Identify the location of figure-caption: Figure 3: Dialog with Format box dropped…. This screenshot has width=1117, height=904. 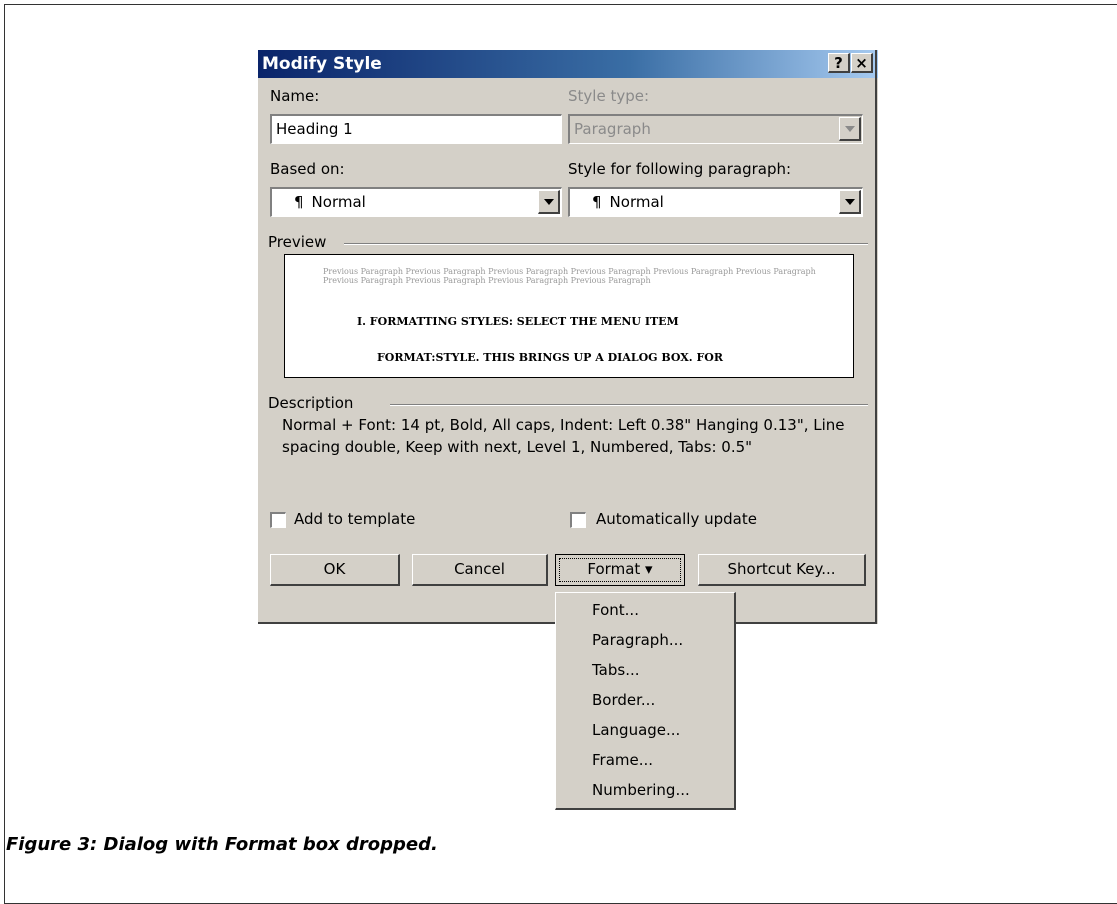
(222, 844).